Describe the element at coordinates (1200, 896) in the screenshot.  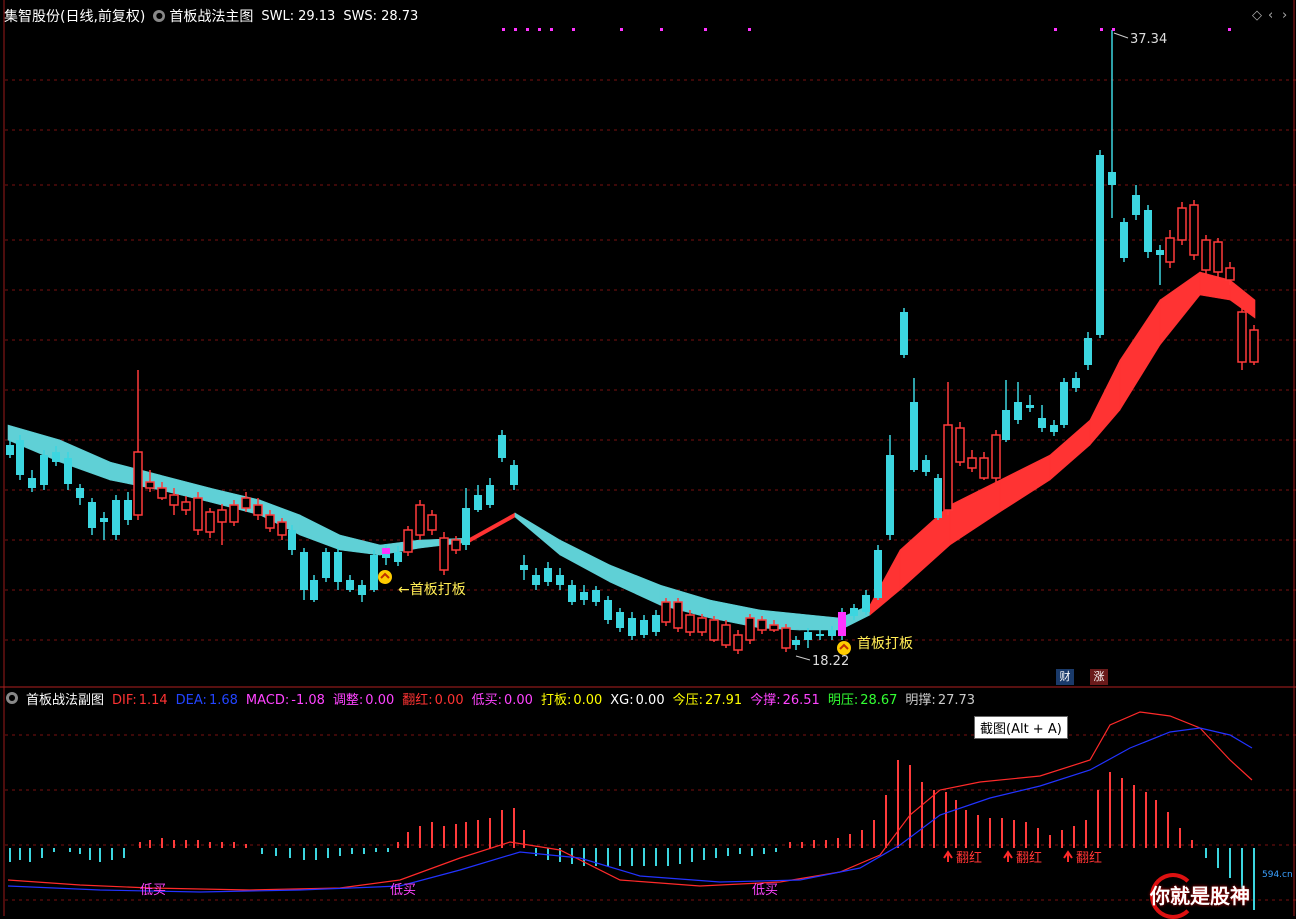
I see `watermark-text: 你就是股神` at that location.